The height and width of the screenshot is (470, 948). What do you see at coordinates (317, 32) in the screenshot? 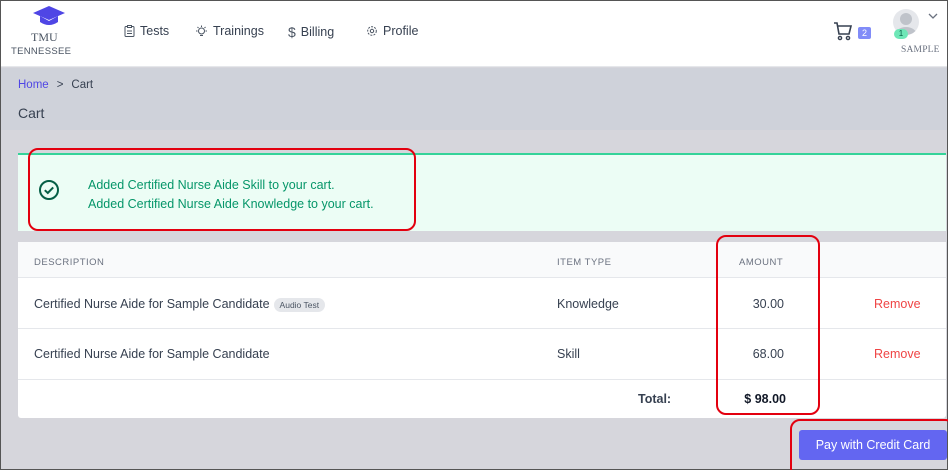
I see `nav-billing-label: Billing` at bounding box center [317, 32].